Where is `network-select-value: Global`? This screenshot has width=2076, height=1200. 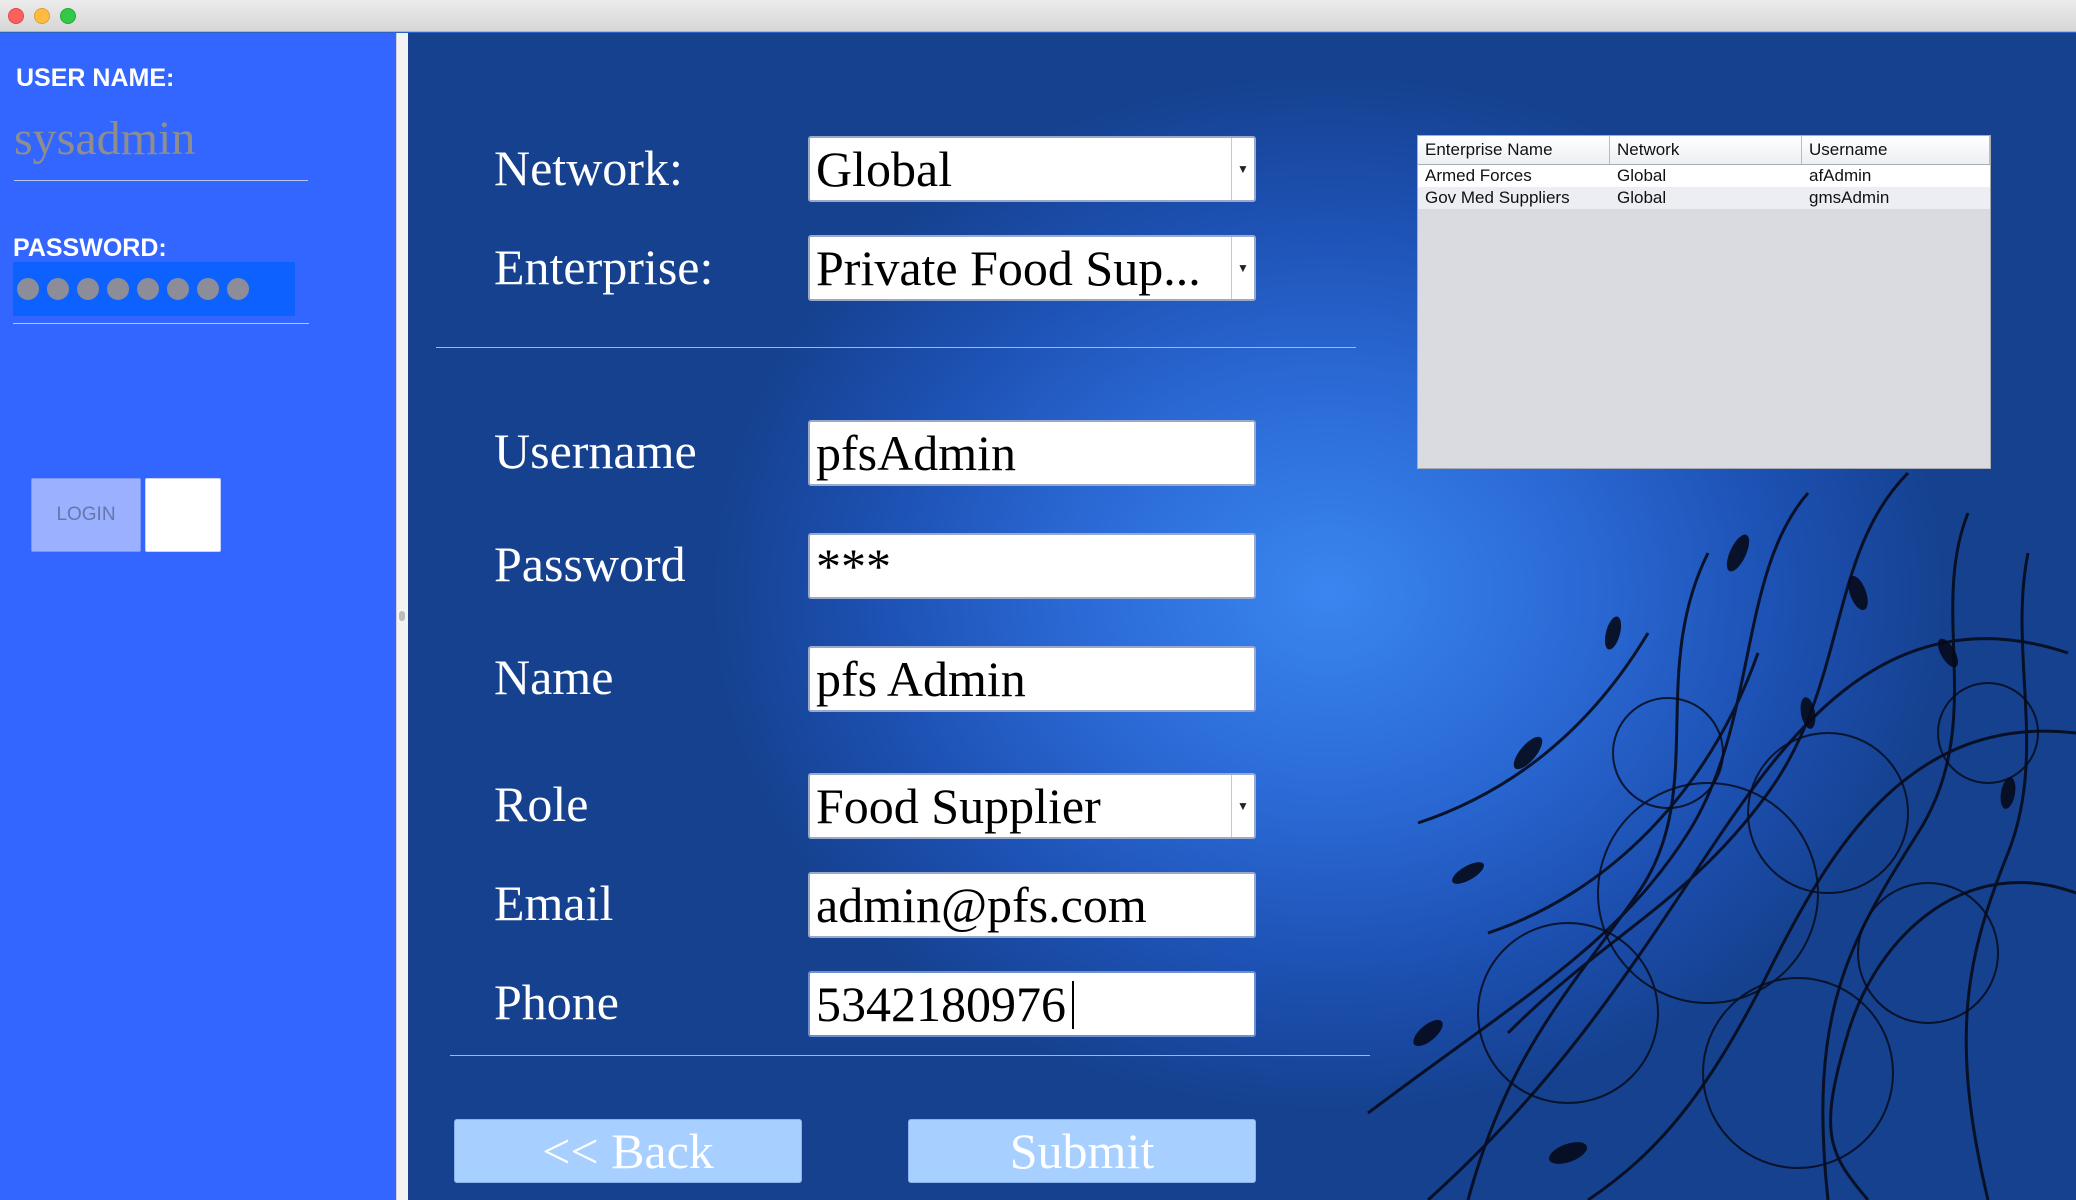
network-select-value: Global is located at coordinates (884, 169).